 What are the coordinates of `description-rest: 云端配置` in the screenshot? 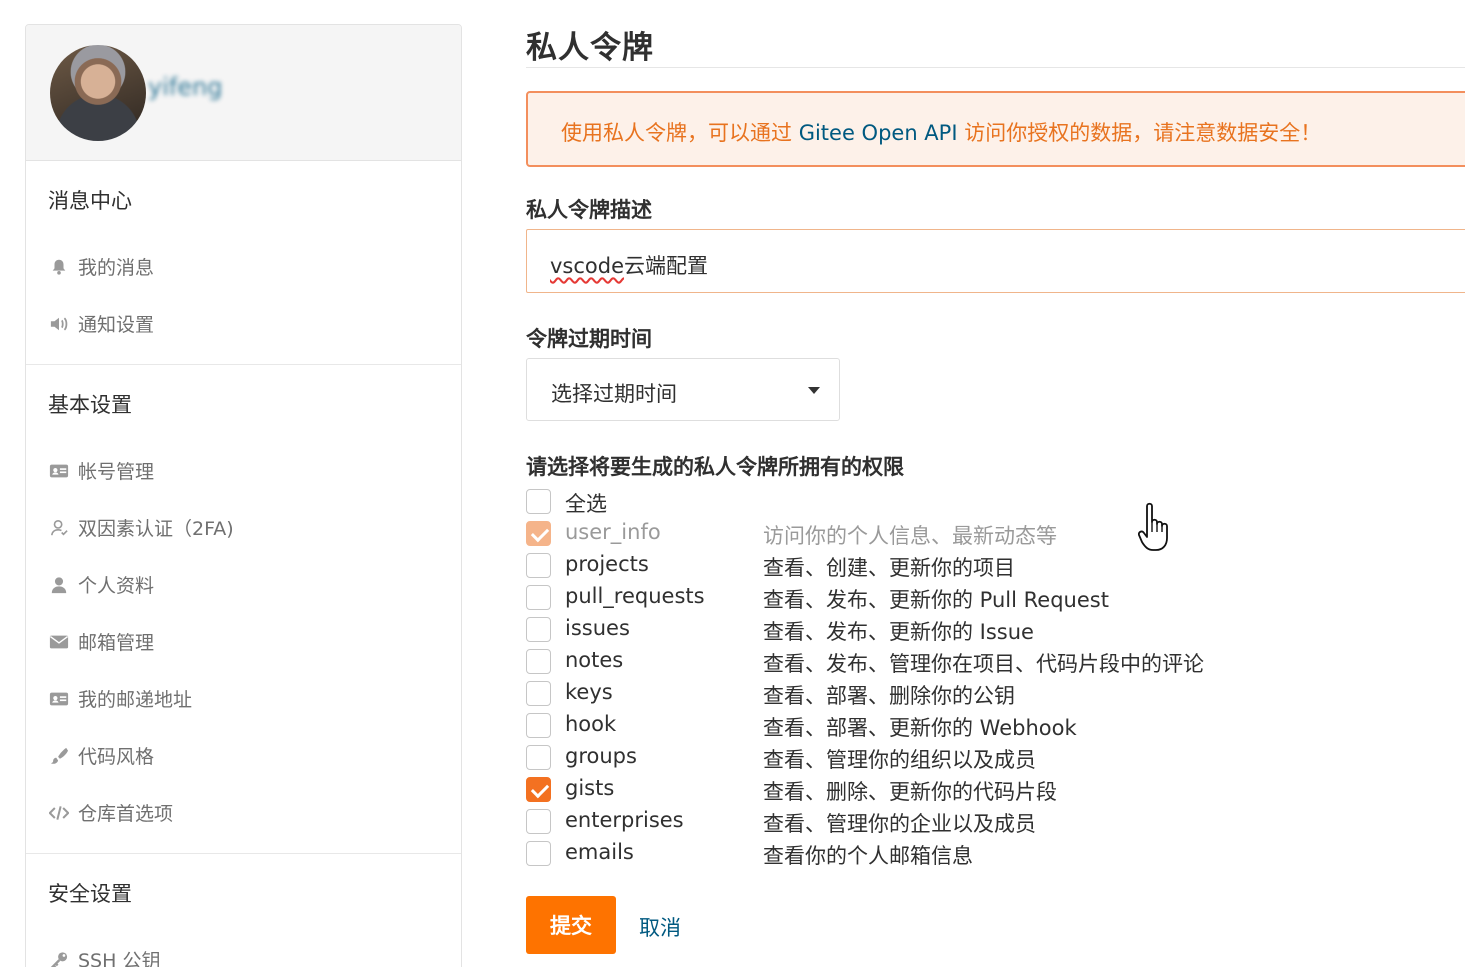 It's located at (666, 266).